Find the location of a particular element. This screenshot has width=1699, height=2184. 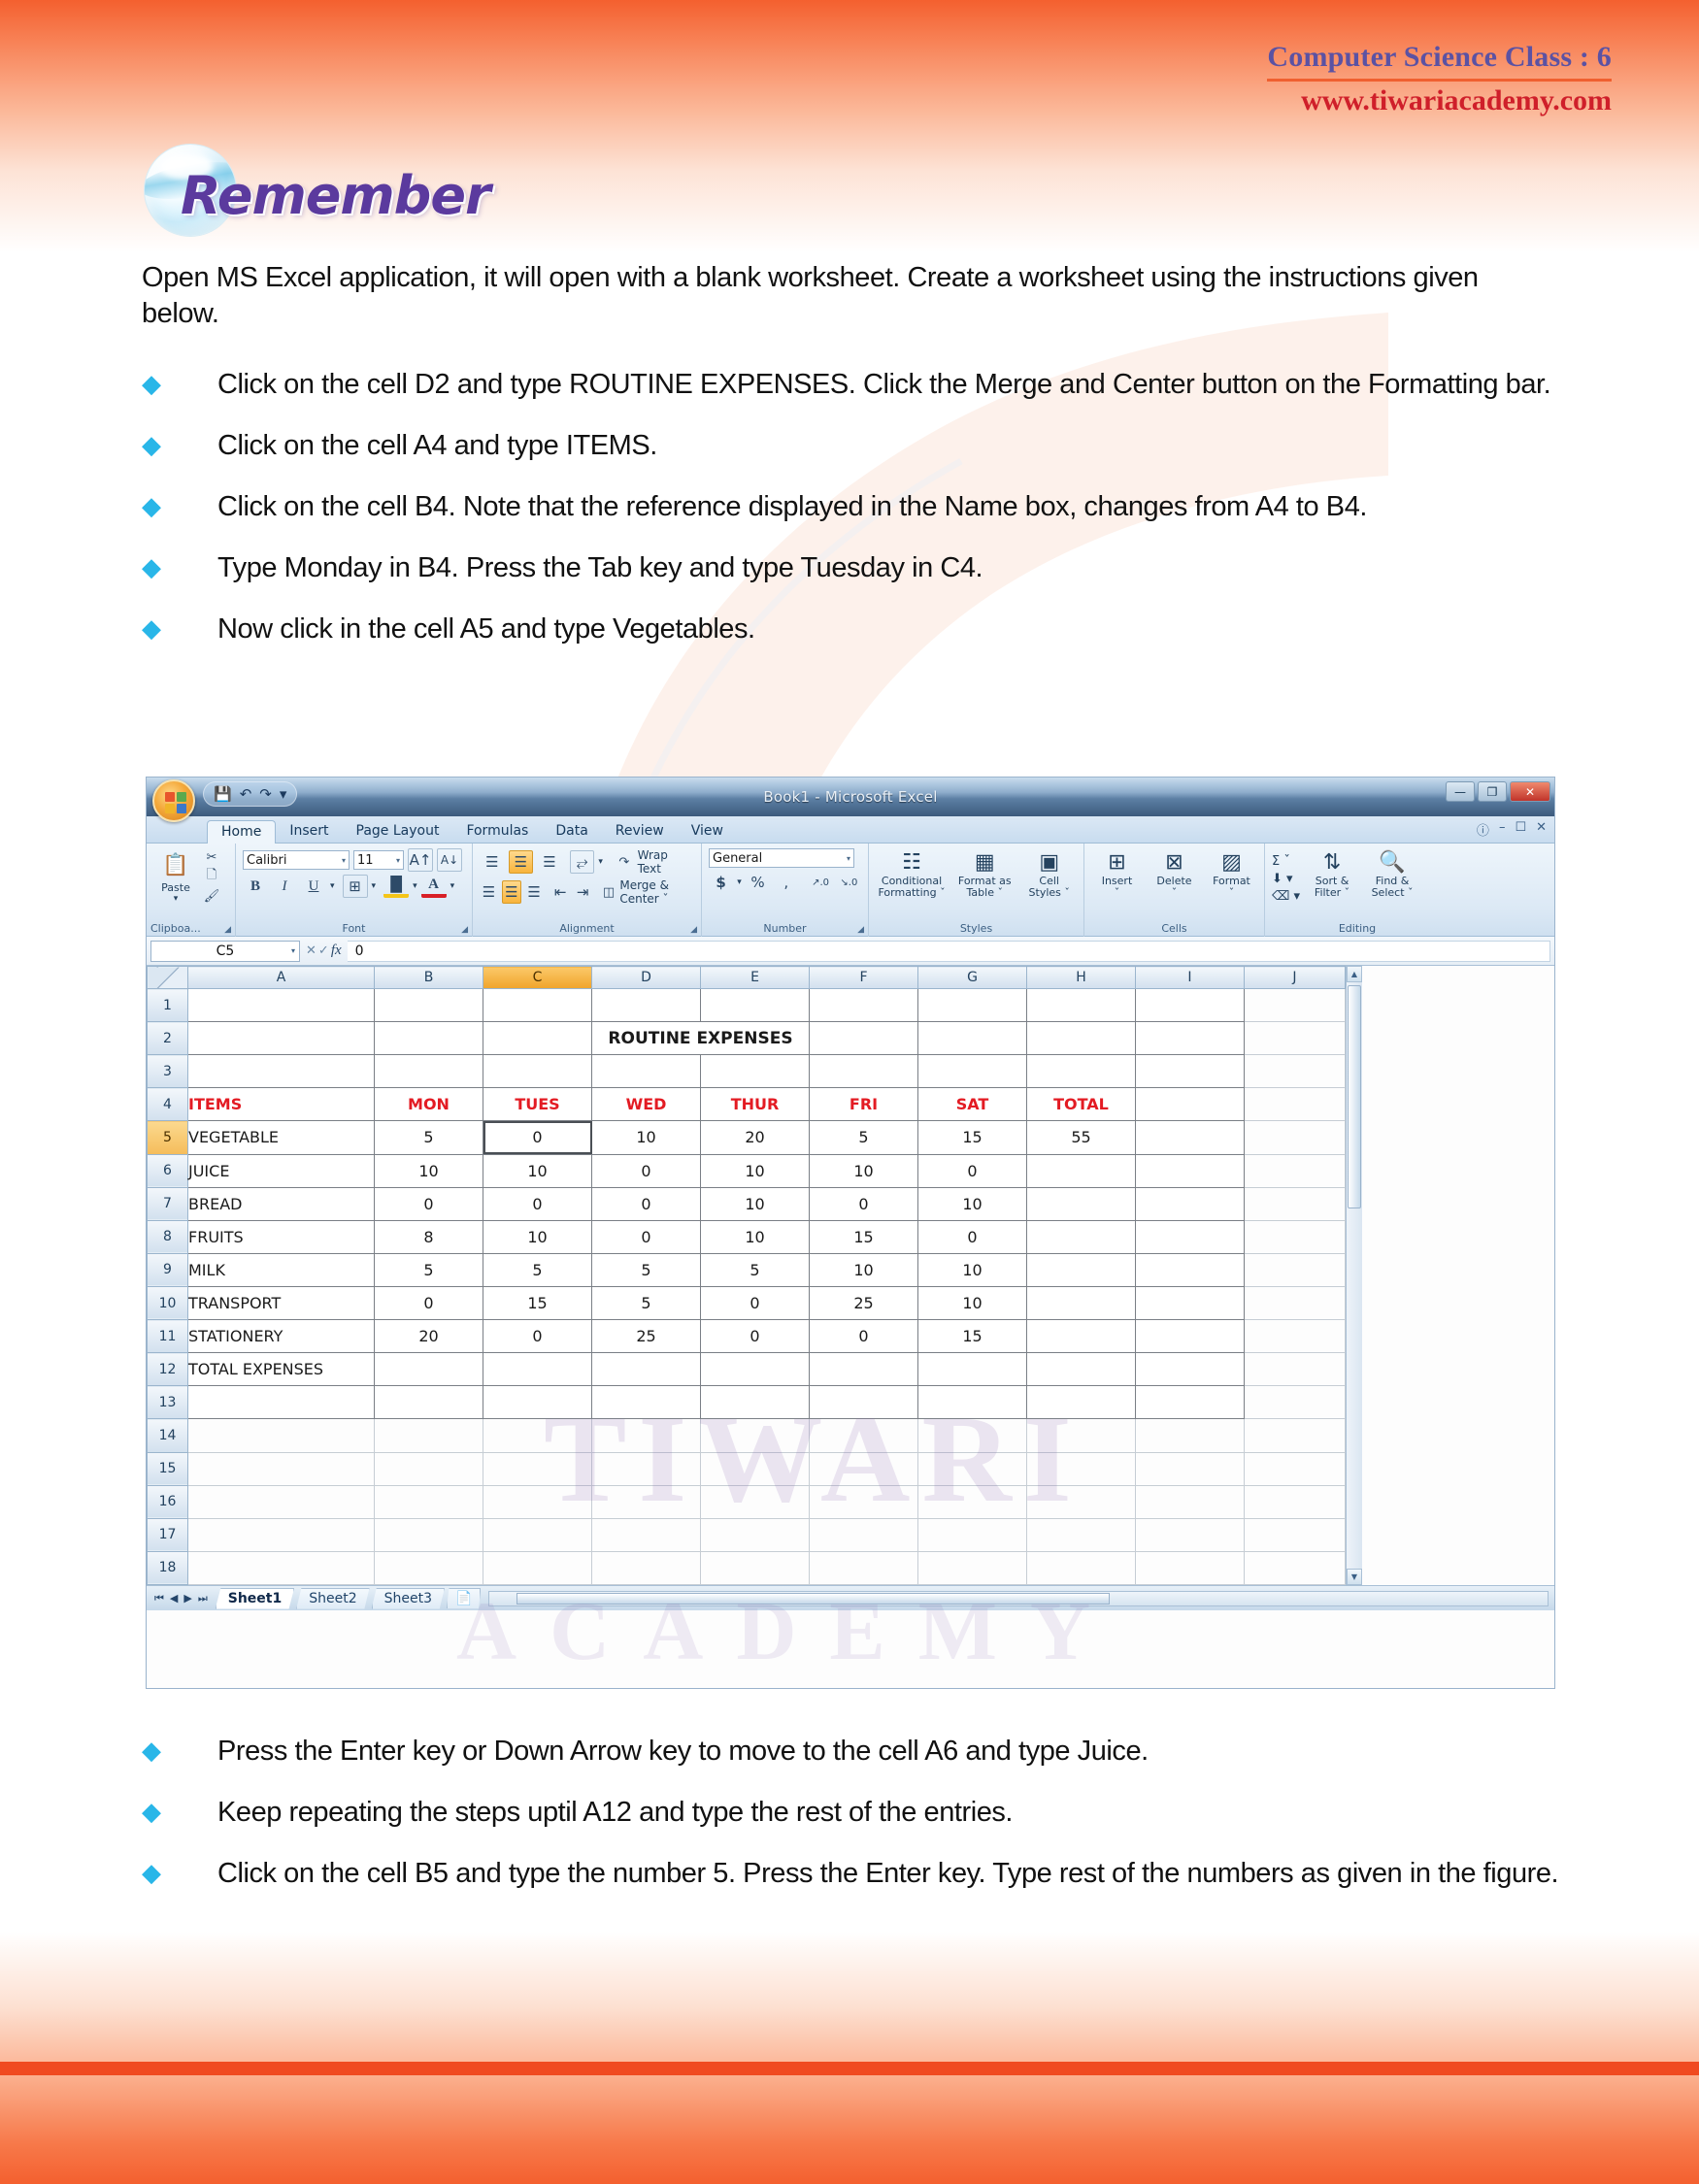

align-center-icon: ☰ is located at coordinates (511, 892).